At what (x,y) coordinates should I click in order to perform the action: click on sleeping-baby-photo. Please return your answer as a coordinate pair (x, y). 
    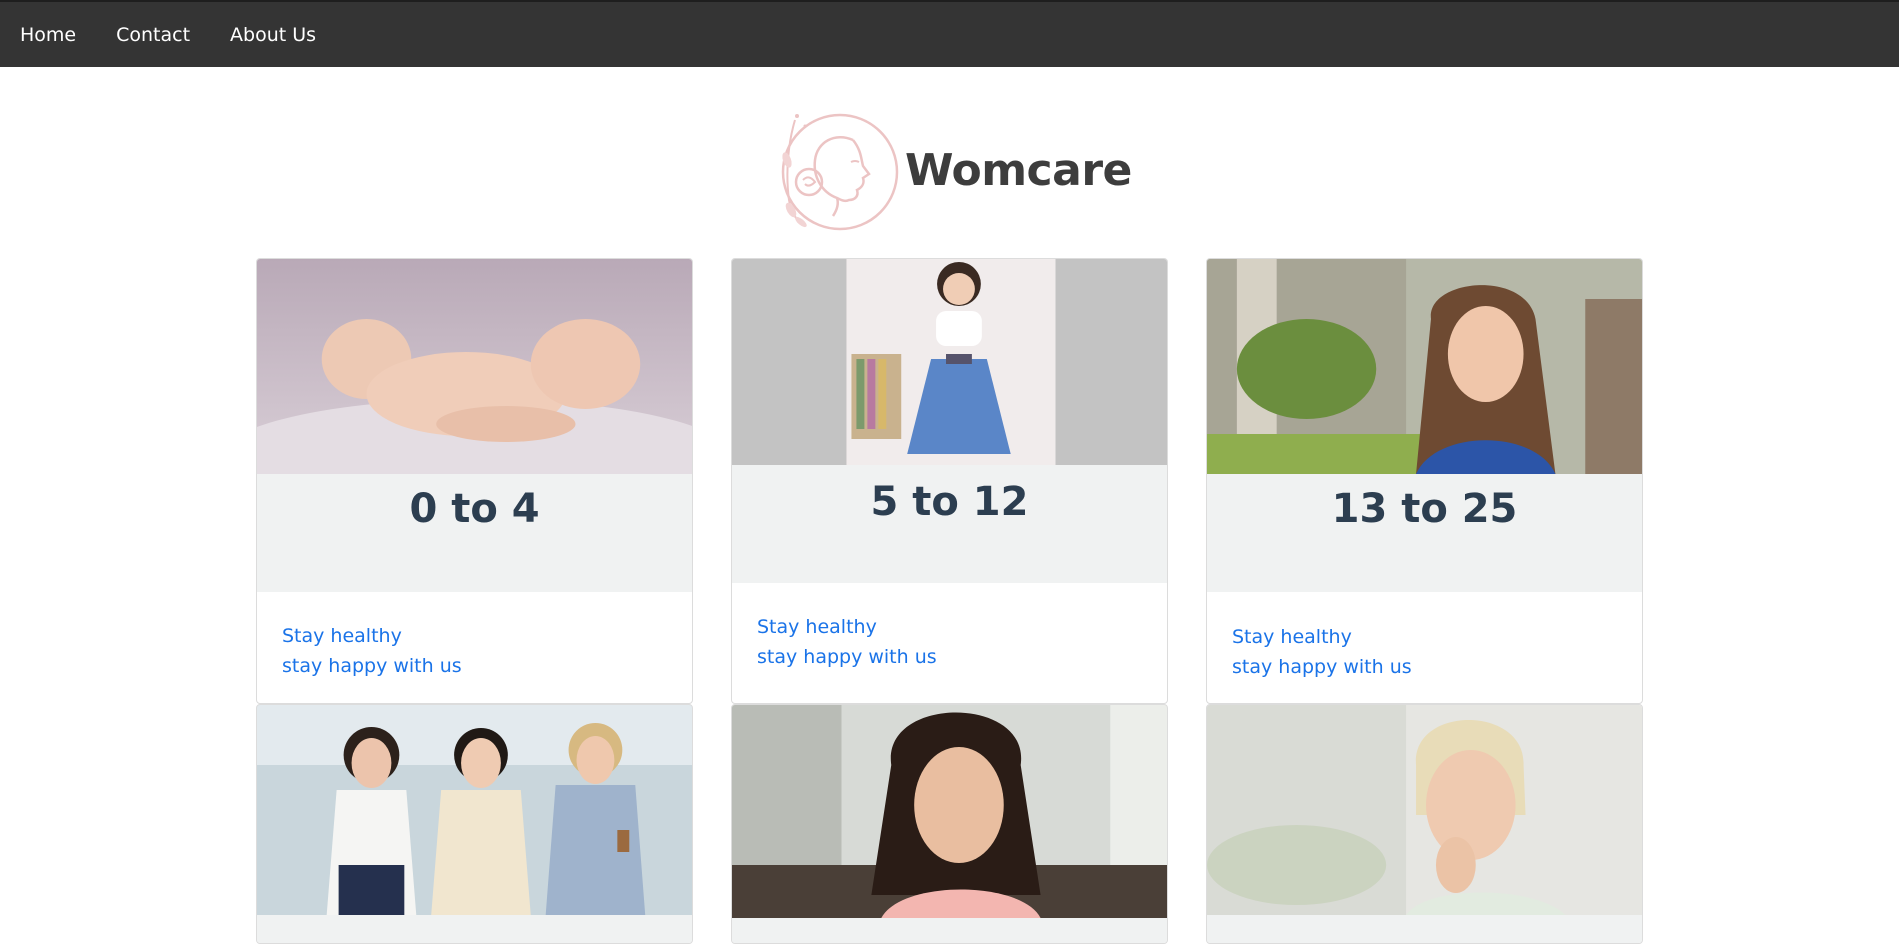
    Looking at the image, I should click on (474, 366).